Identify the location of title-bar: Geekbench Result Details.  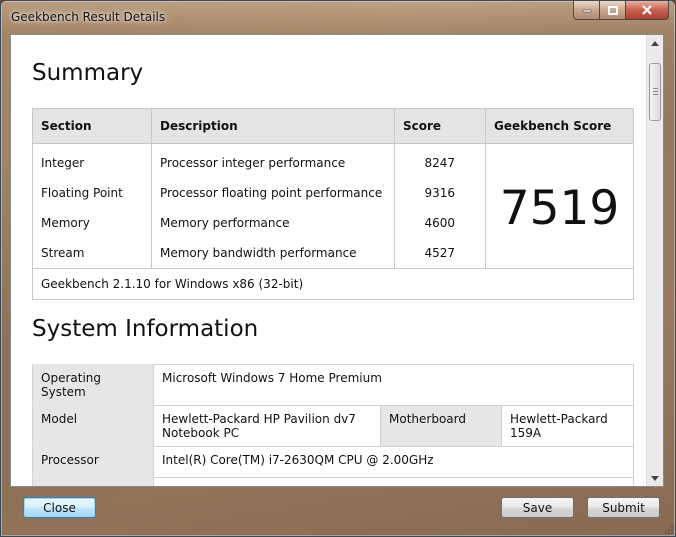
(338, 17).